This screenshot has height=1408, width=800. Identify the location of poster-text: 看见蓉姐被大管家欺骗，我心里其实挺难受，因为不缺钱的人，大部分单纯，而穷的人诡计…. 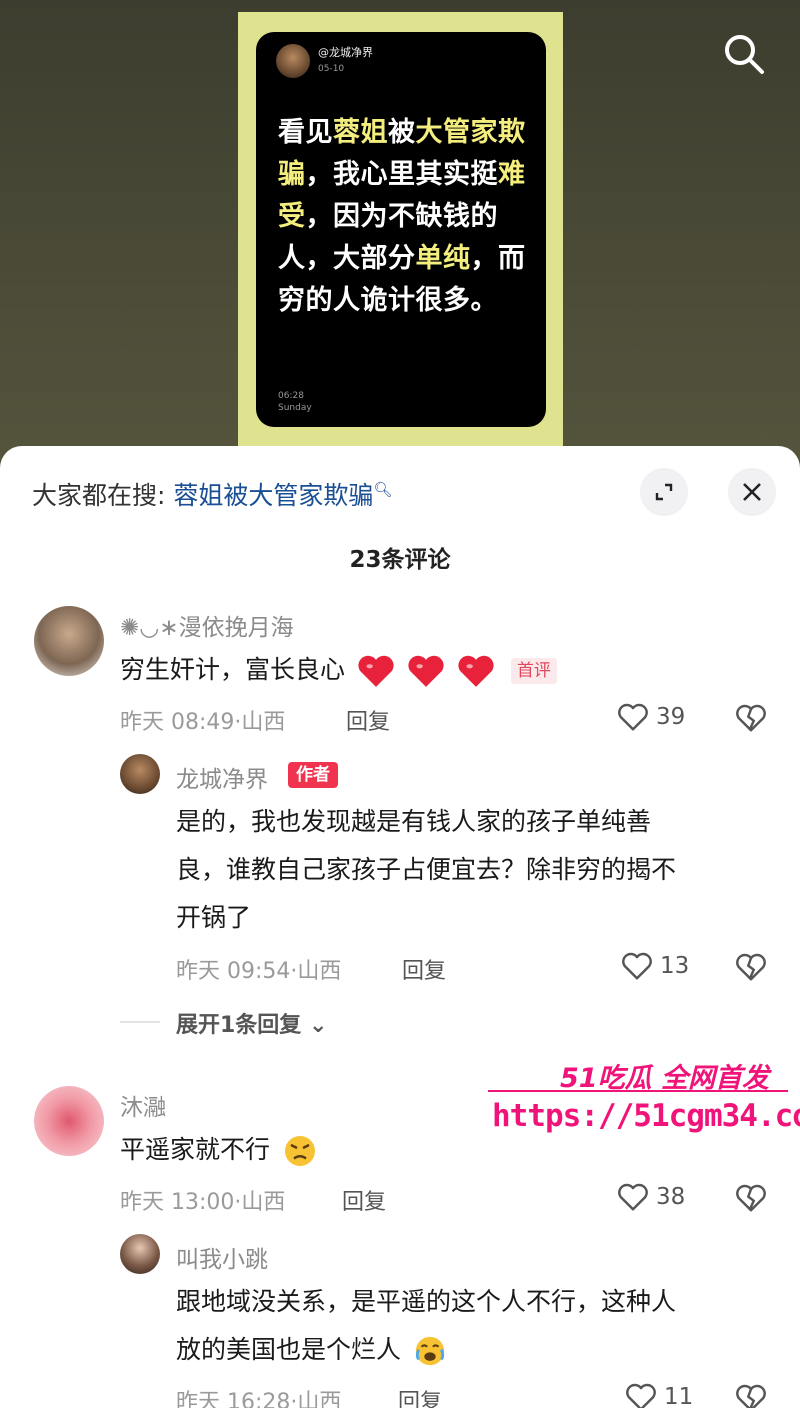
(403, 217).